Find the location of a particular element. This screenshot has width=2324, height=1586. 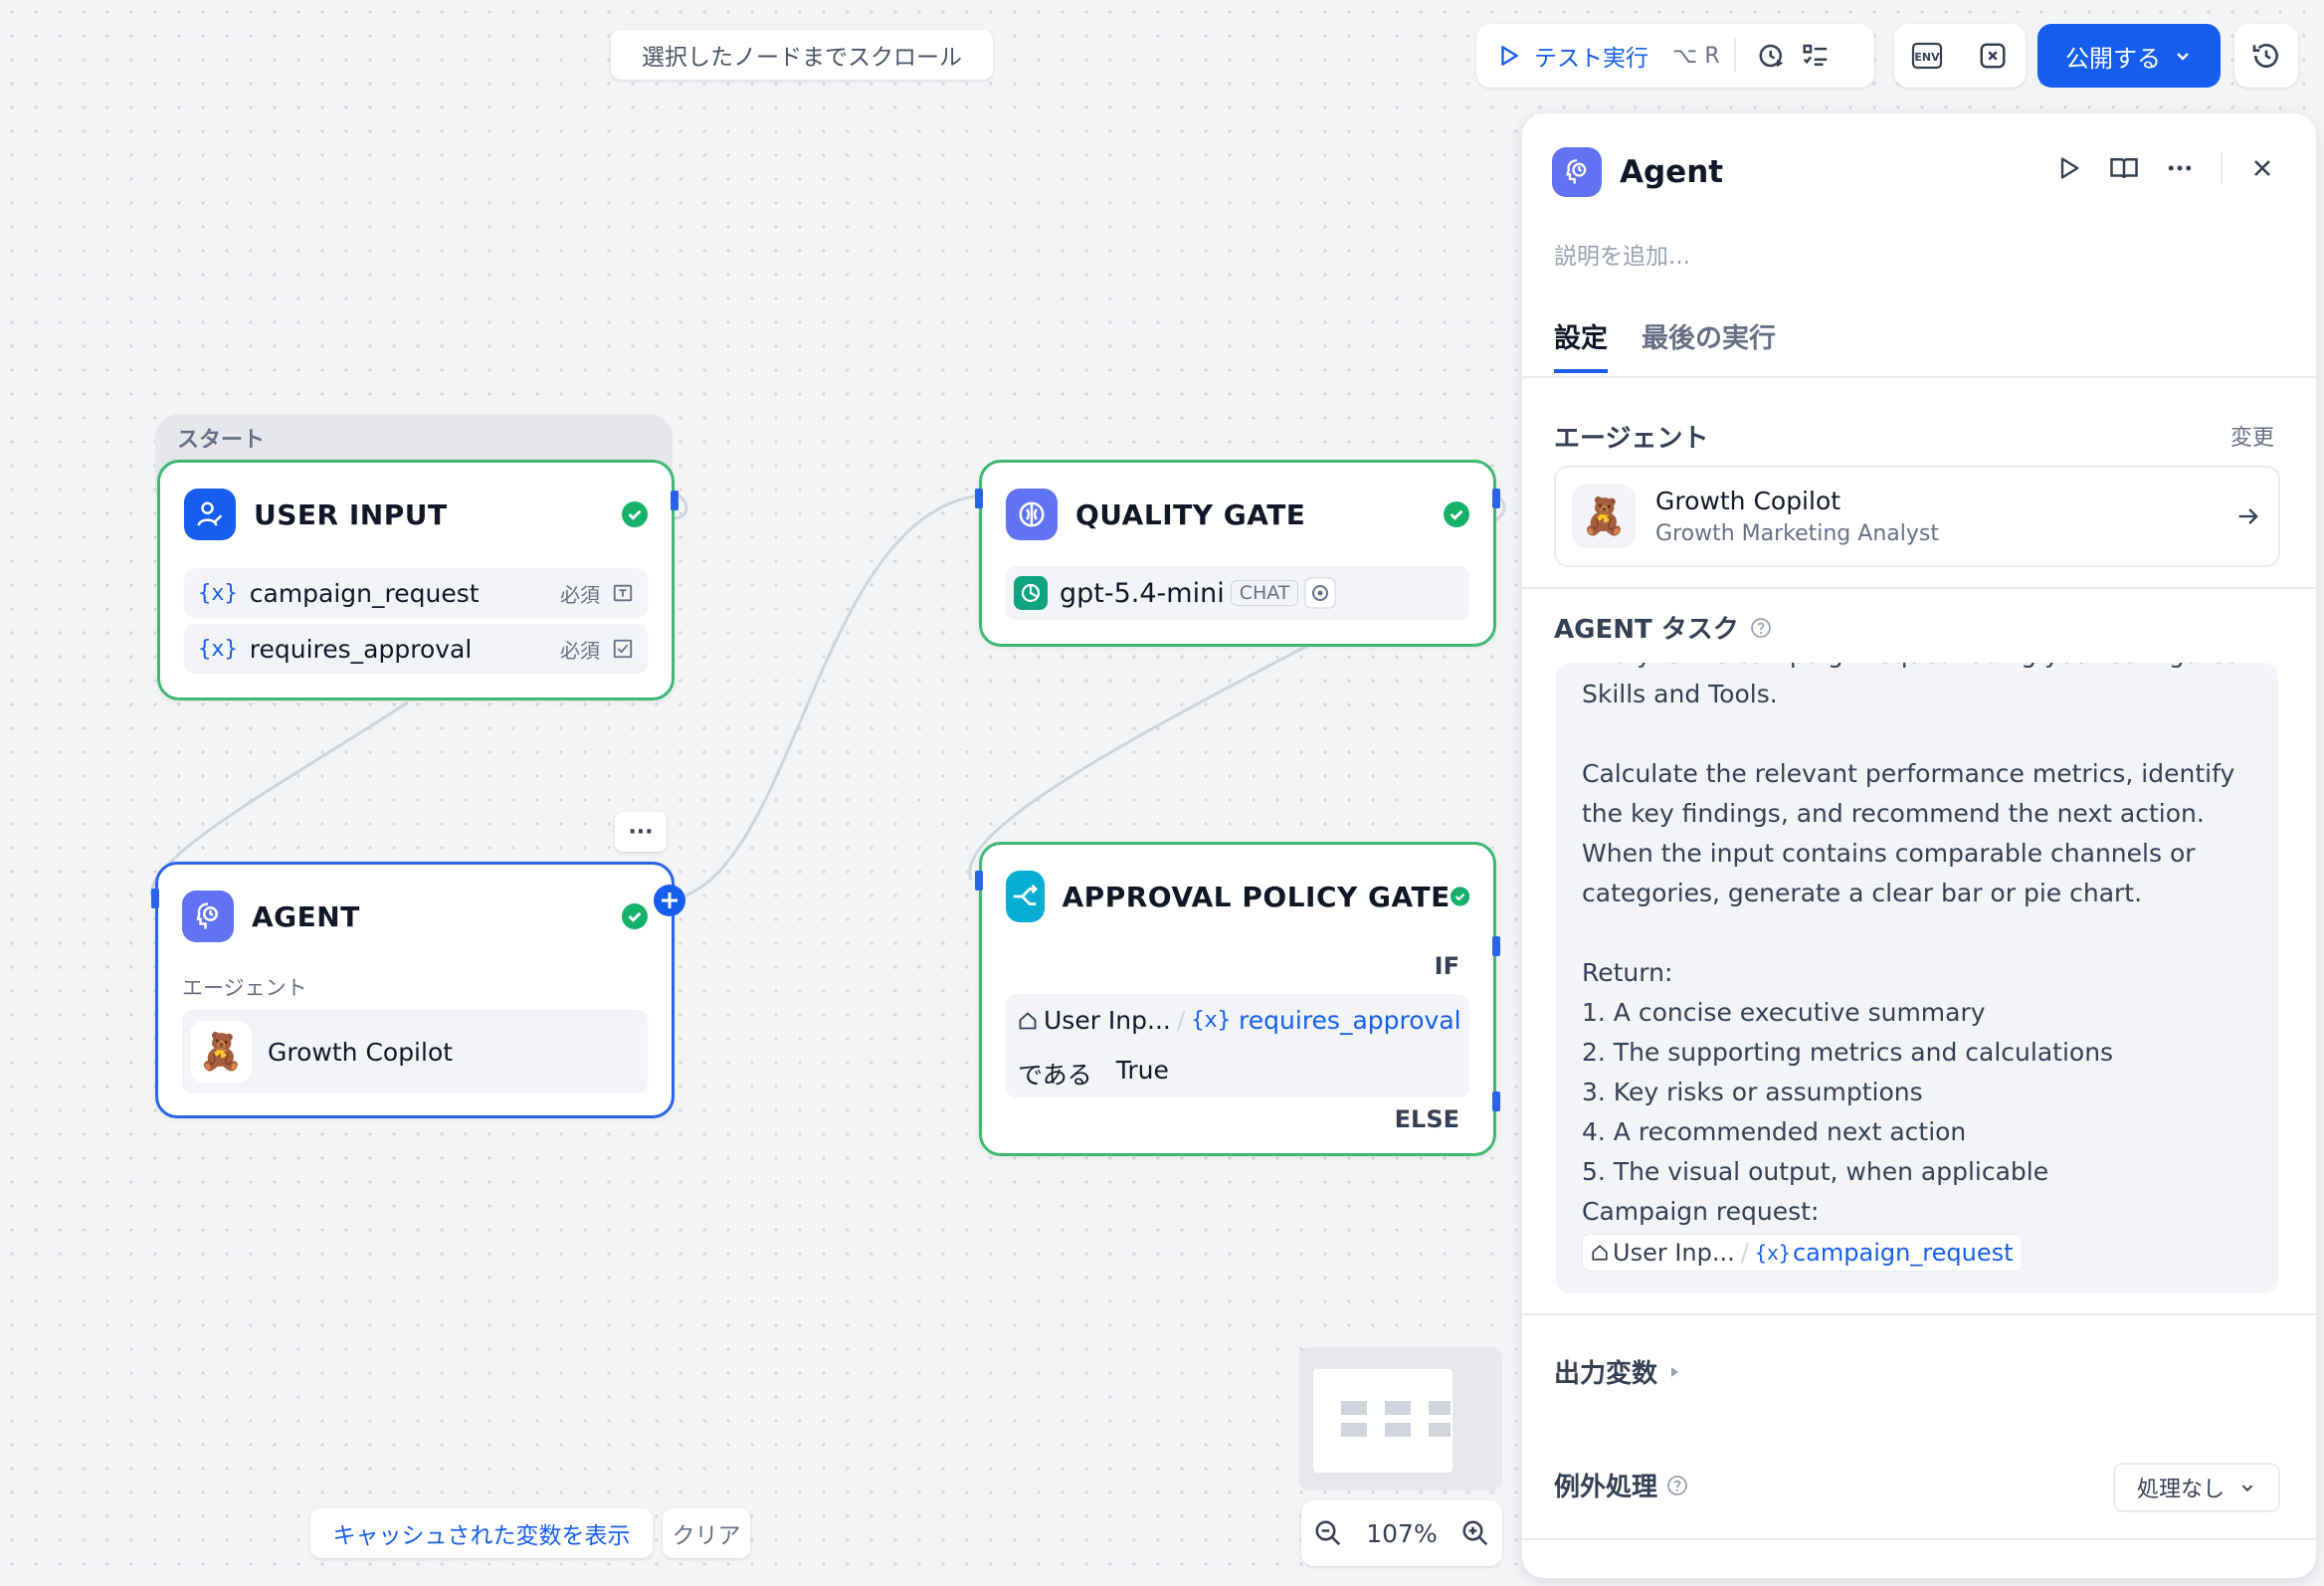

test-run-shortcut: ⌥ R is located at coordinates (1696, 56).